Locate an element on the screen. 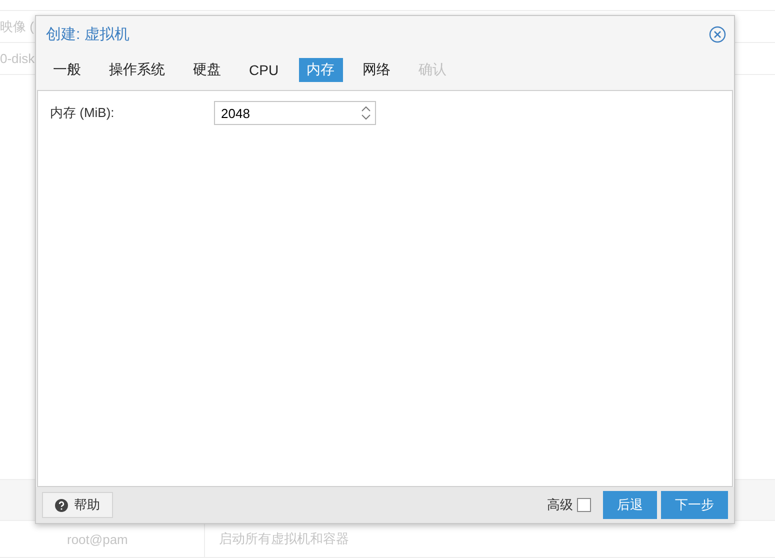 The width and height of the screenshot is (775, 558). background-text: 映像 ( is located at coordinates (17, 27).